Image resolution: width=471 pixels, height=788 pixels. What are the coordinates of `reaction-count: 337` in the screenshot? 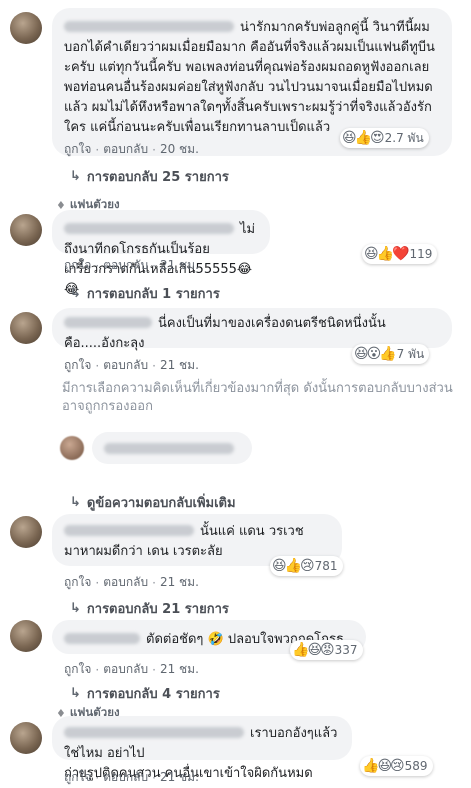 It's located at (346, 650).